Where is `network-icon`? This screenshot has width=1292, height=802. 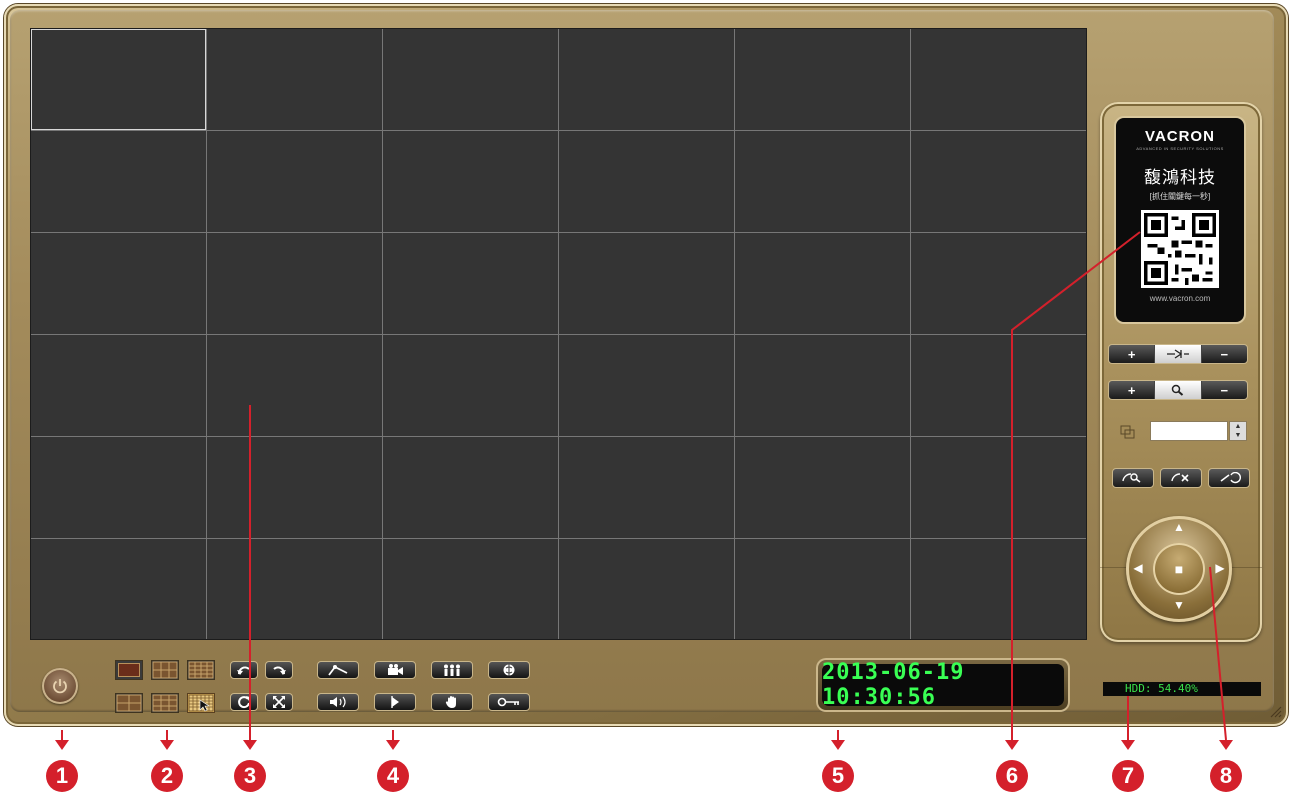 network-icon is located at coordinates (509, 670).